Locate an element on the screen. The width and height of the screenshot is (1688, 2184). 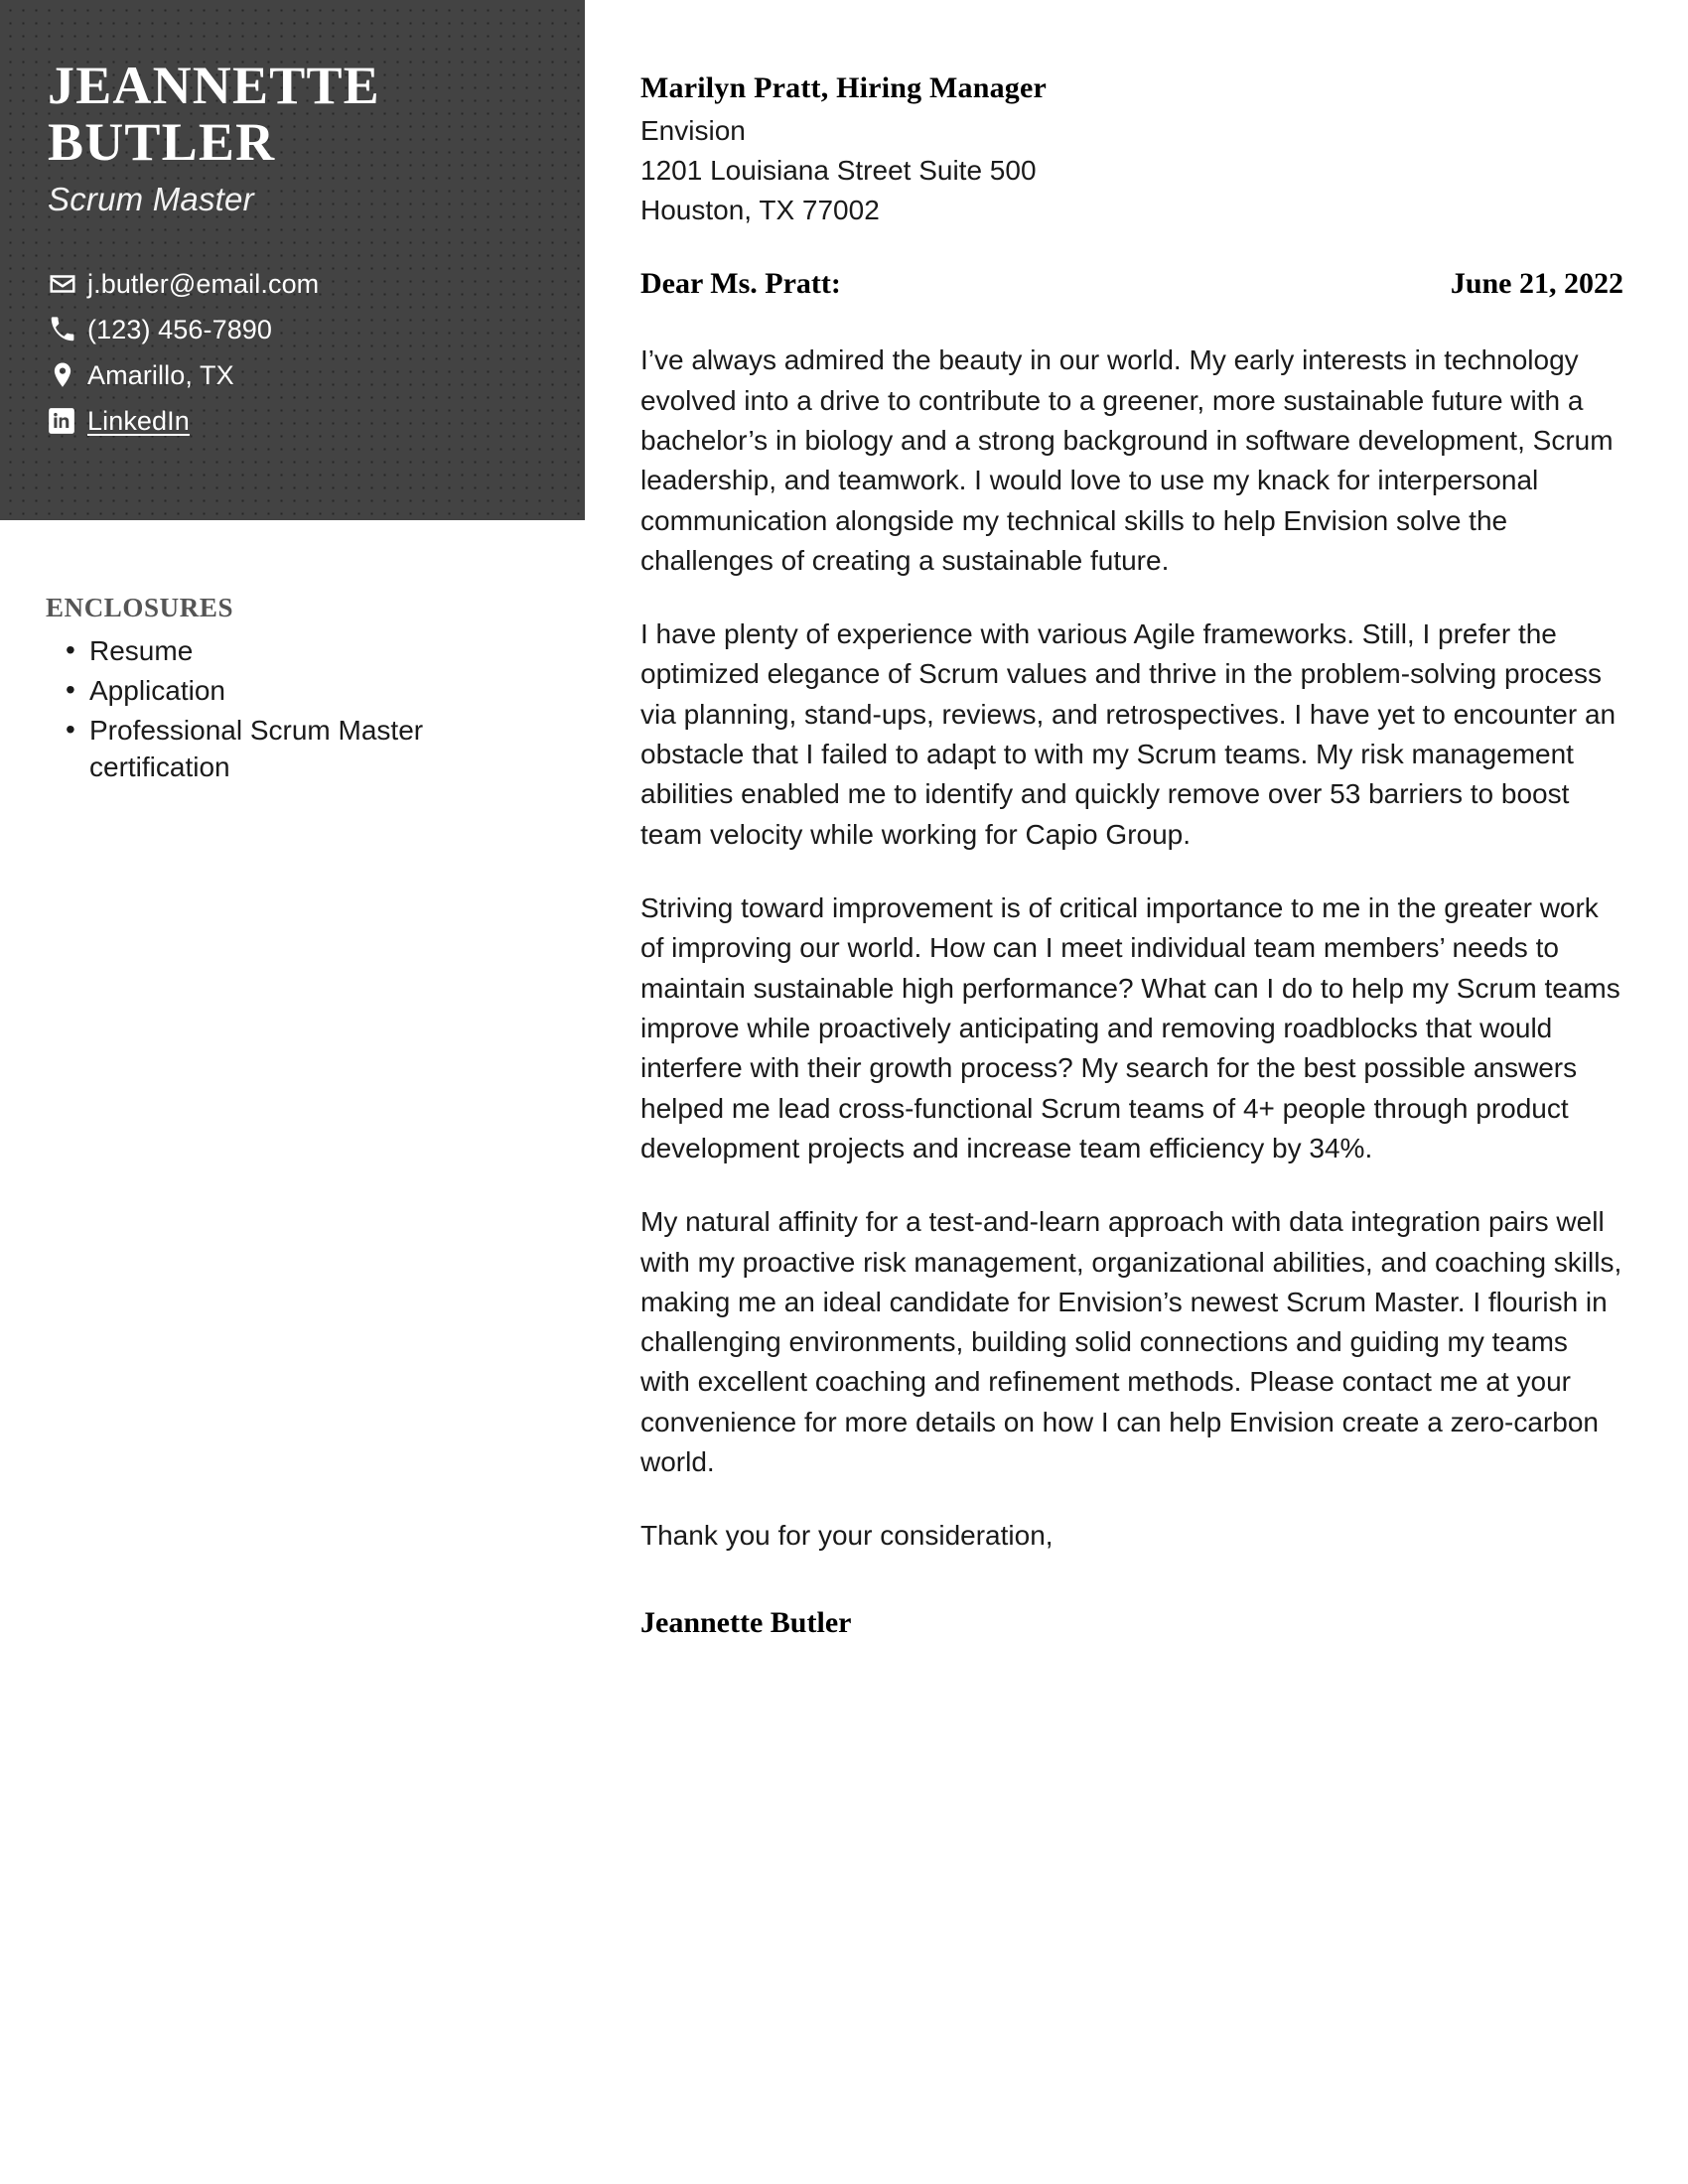
list-item: Resume is located at coordinates (304, 651).